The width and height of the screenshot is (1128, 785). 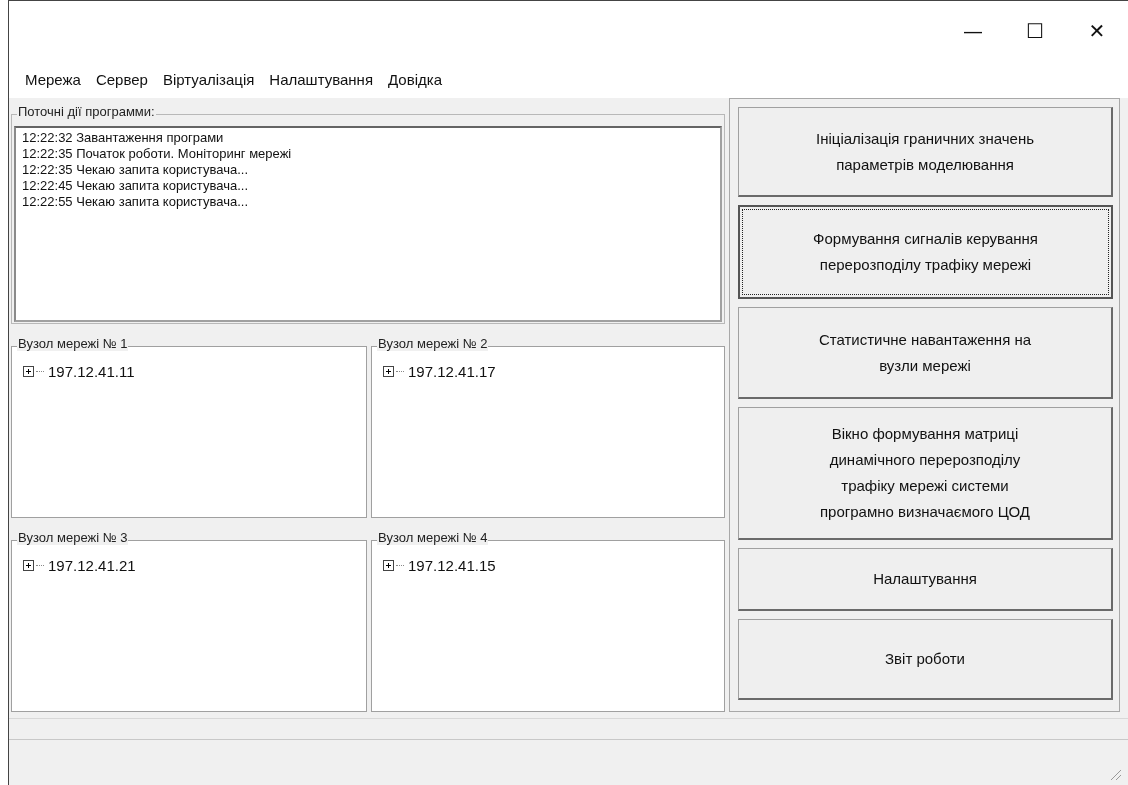 I want to click on menu-item: Налаштування, so click(x=322, y=79).